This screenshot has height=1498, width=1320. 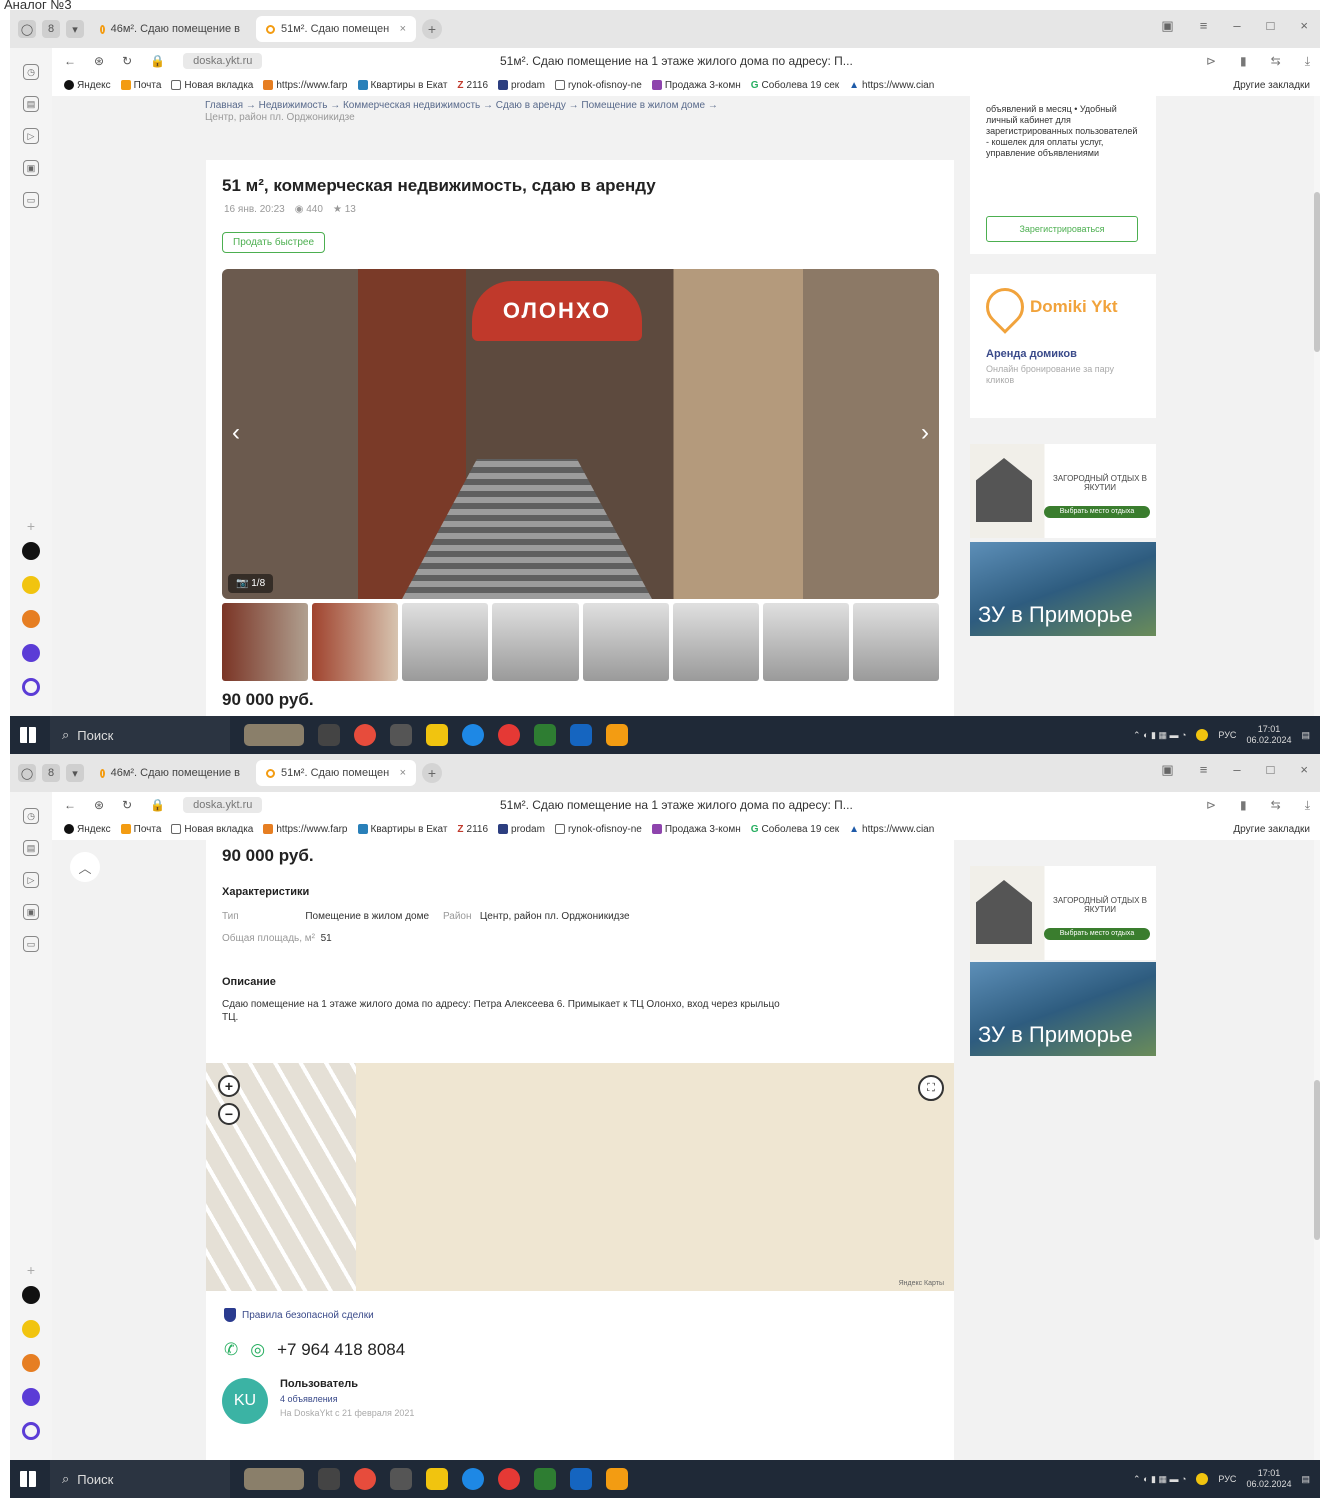 I want to click on yandex-browser-icon, so click(x=365, y=1479).